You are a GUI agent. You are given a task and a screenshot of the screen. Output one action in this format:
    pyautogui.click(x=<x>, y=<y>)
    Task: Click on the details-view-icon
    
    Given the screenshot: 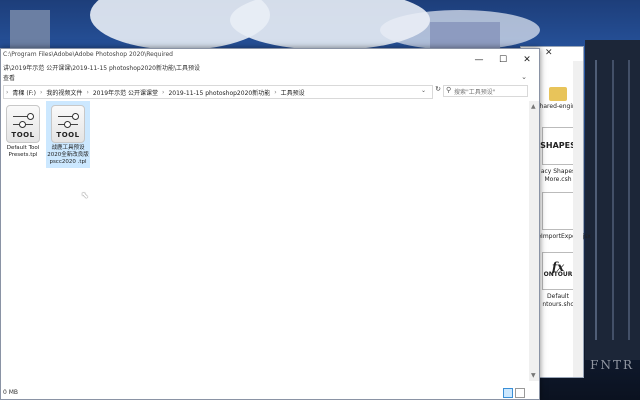 What is the action you would take?
    pyautogui.click(x=508, y=393)
    